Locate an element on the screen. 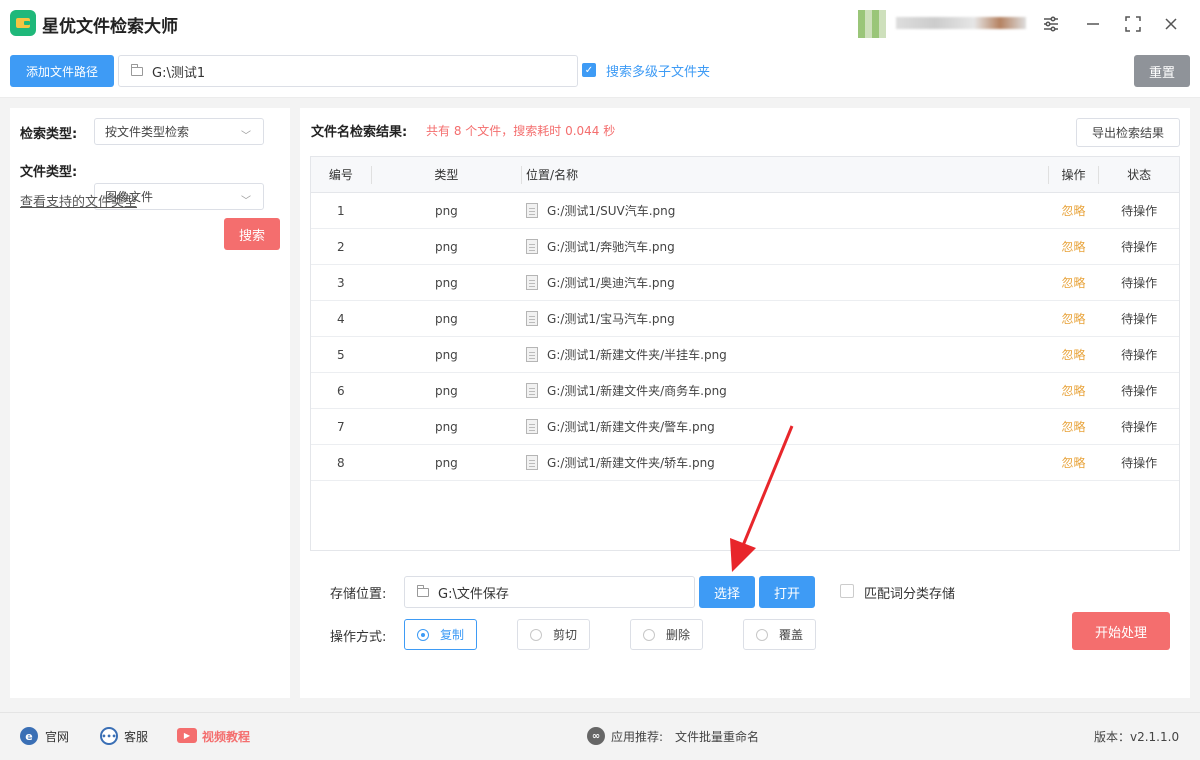 This screenshot has height=760, width=1200. table-row: 1 png G:/测试1/SUV汽车.png 忽略 待操作 is located at coordinates (745, 211).